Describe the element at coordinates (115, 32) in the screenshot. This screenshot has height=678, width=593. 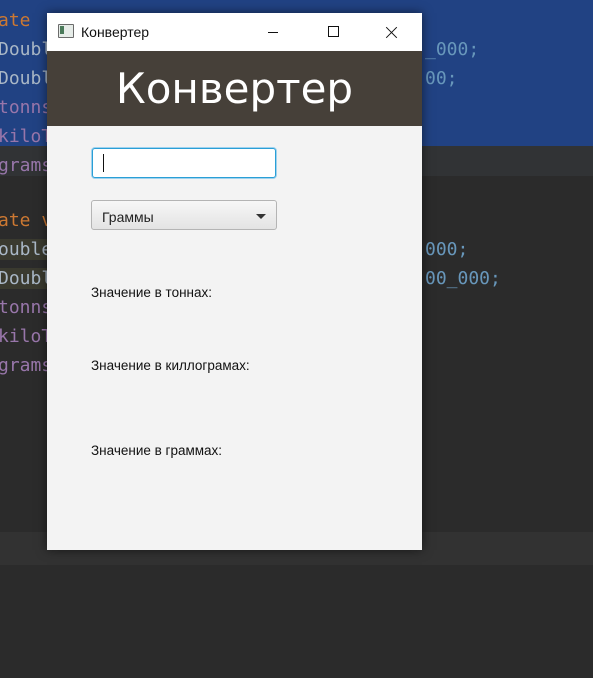
I see `window-title: Конвертер` at that location.